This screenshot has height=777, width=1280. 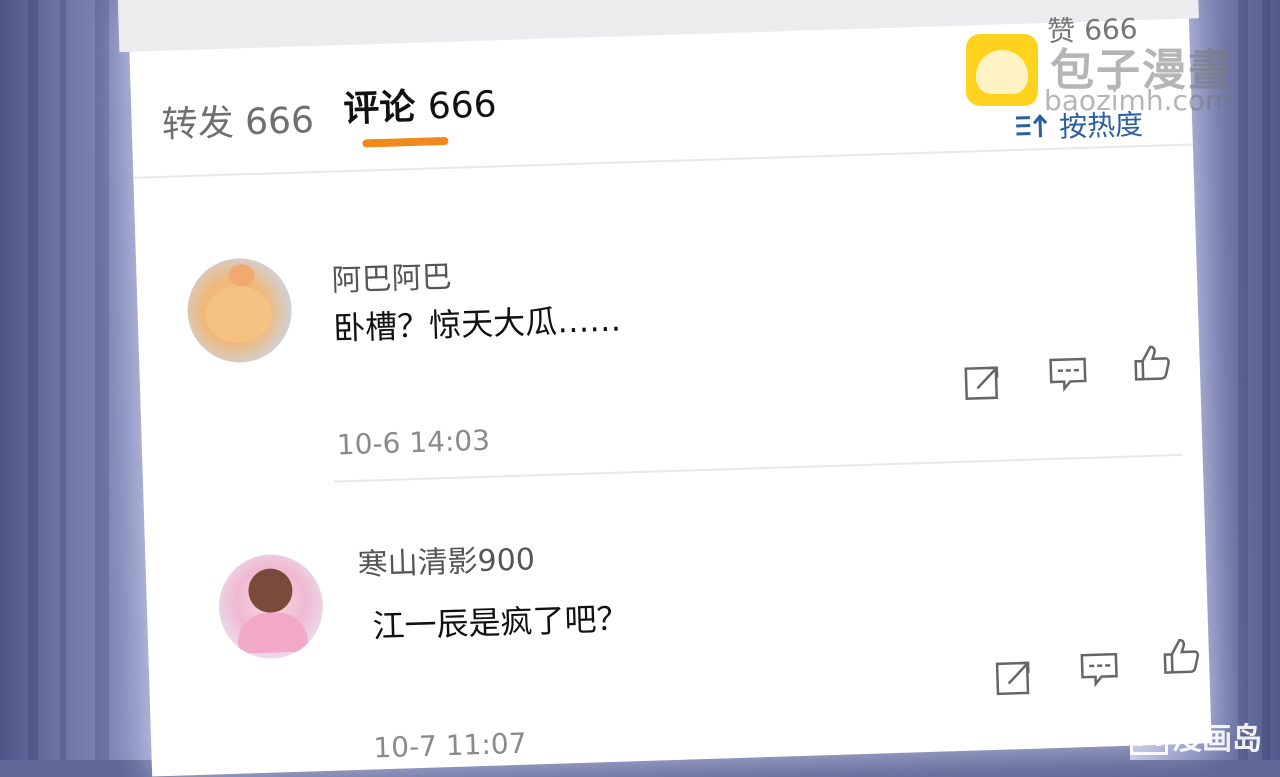 I want to click on bun-icon, so click(x=1002, y=72).